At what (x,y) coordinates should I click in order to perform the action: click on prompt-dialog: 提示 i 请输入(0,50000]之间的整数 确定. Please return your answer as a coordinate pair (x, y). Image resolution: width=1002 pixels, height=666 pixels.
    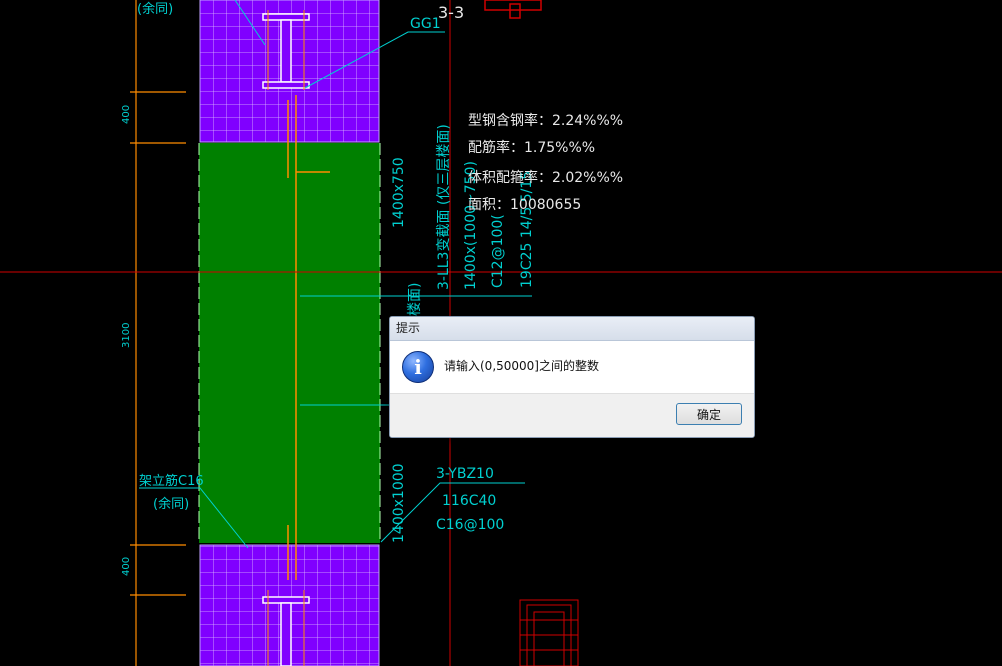
    Looking at the image, I should click on (572, 377).